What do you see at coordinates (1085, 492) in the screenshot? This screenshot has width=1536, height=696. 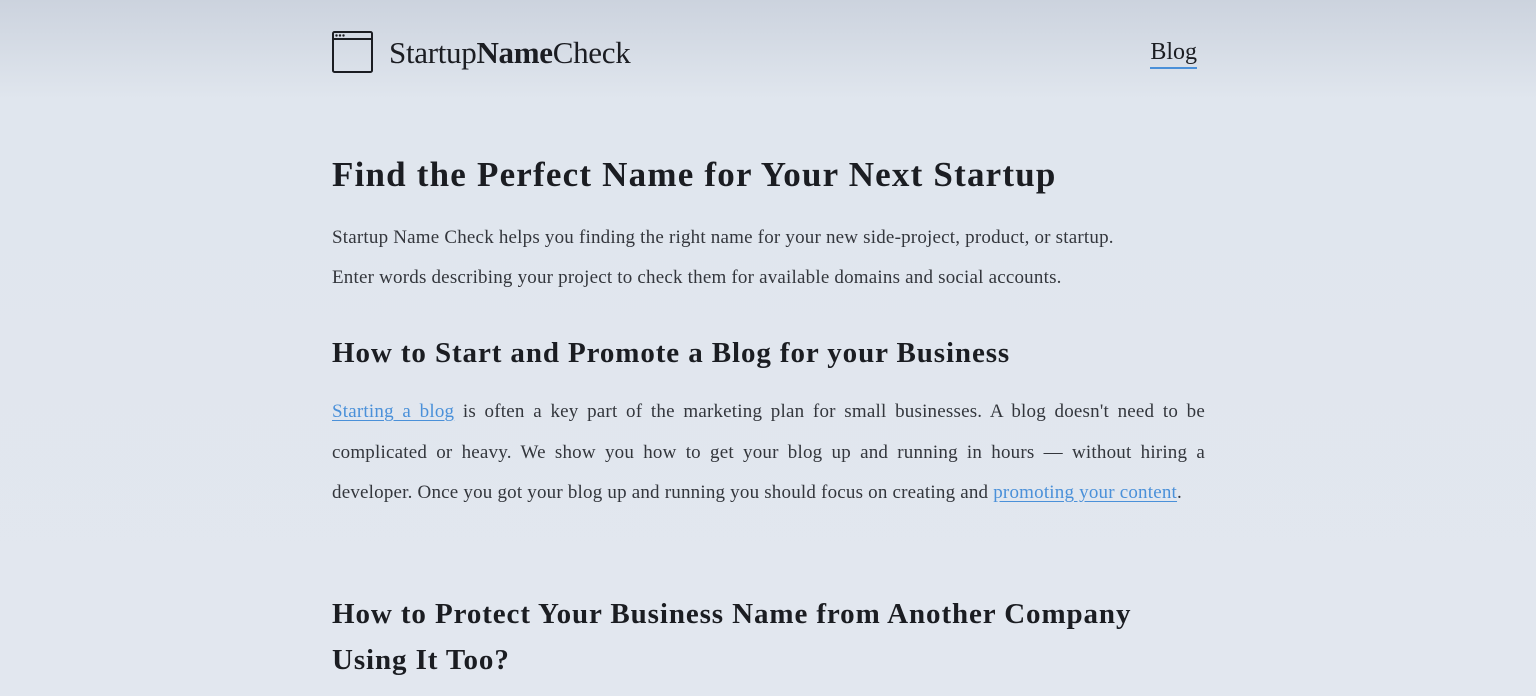 I see `promoting-content-link: promoting your content` at bounding box center [1085, 492].